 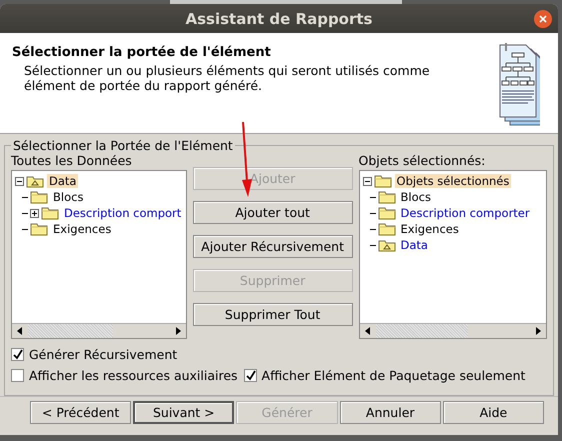 I want to click on dialog-button: Aide, so click(x=493, y=412).